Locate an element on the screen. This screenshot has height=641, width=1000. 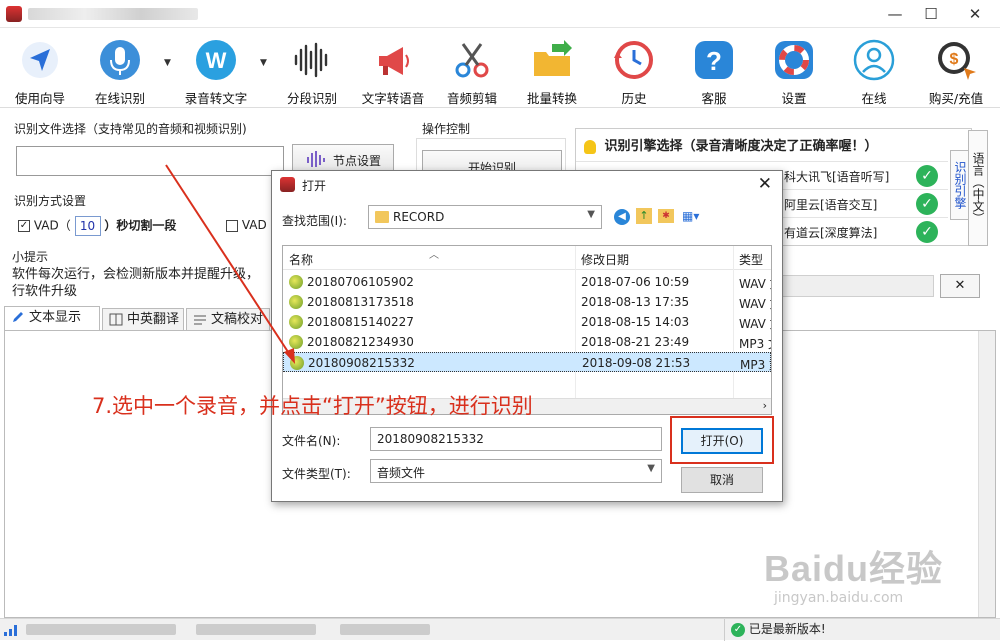
watermark-url: jingyan.baidu.com is located at coordinates (839, 598).